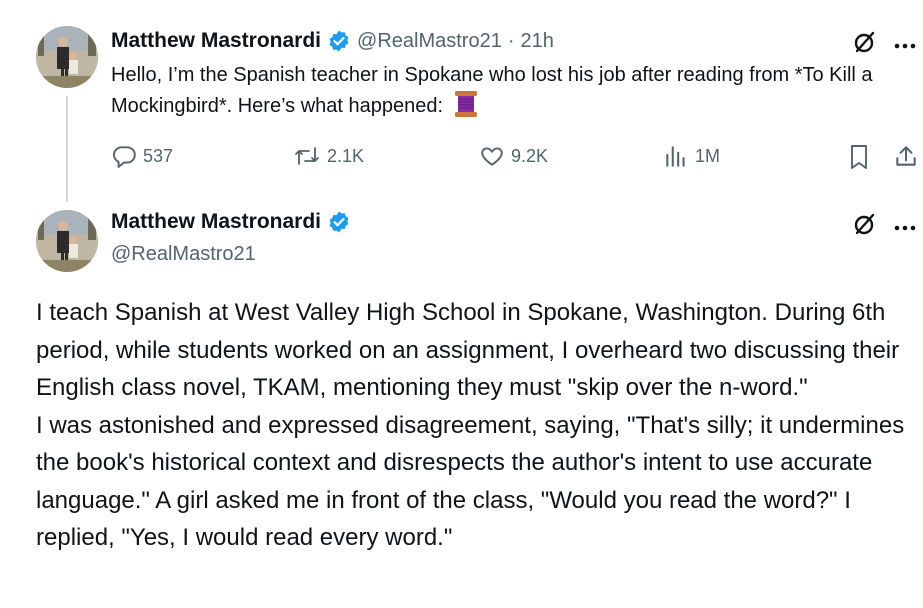  I want to click on tweet1-header: Matthew Mastronardi @RealMastro21 · 21h, so click(332, 41).